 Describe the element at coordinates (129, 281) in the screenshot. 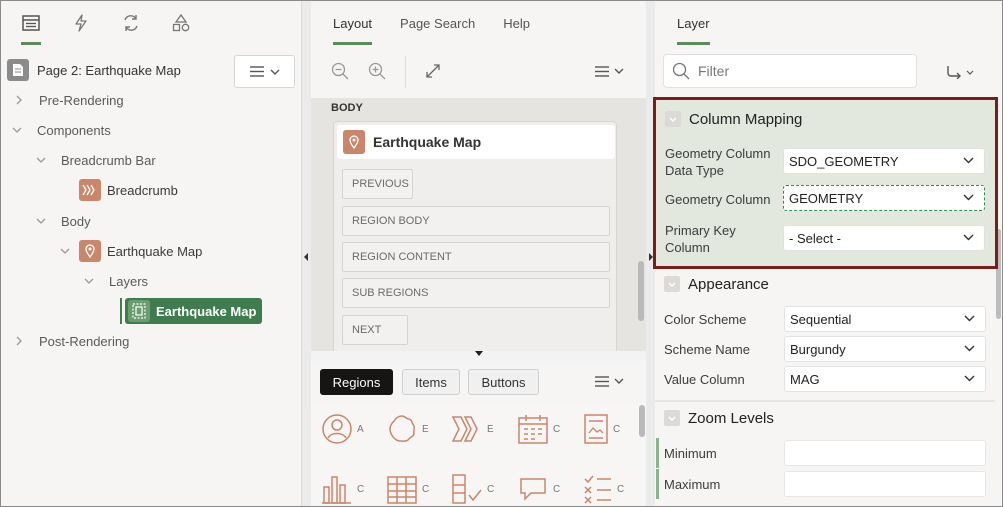

I see `tree-label: Layers` at that location.